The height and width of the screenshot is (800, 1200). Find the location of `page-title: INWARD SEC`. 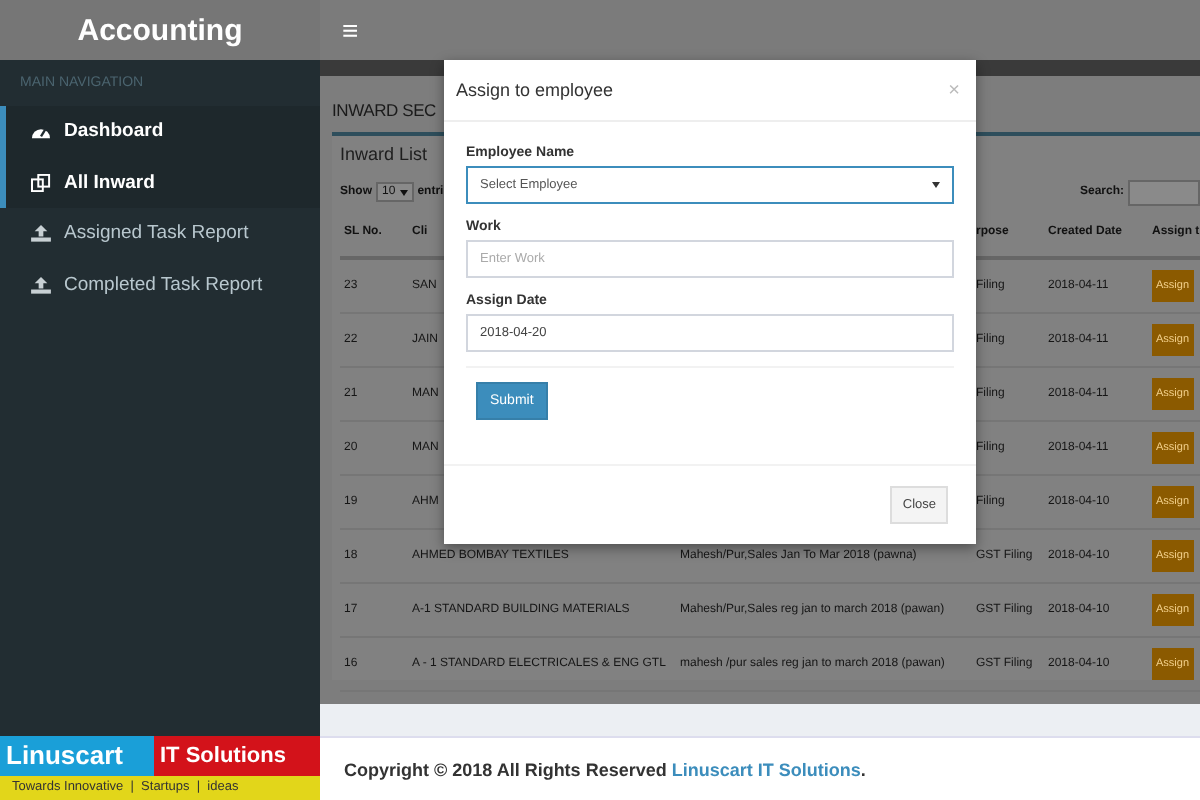

page-title: INWARD SEC is located at coordinates (384, 111).